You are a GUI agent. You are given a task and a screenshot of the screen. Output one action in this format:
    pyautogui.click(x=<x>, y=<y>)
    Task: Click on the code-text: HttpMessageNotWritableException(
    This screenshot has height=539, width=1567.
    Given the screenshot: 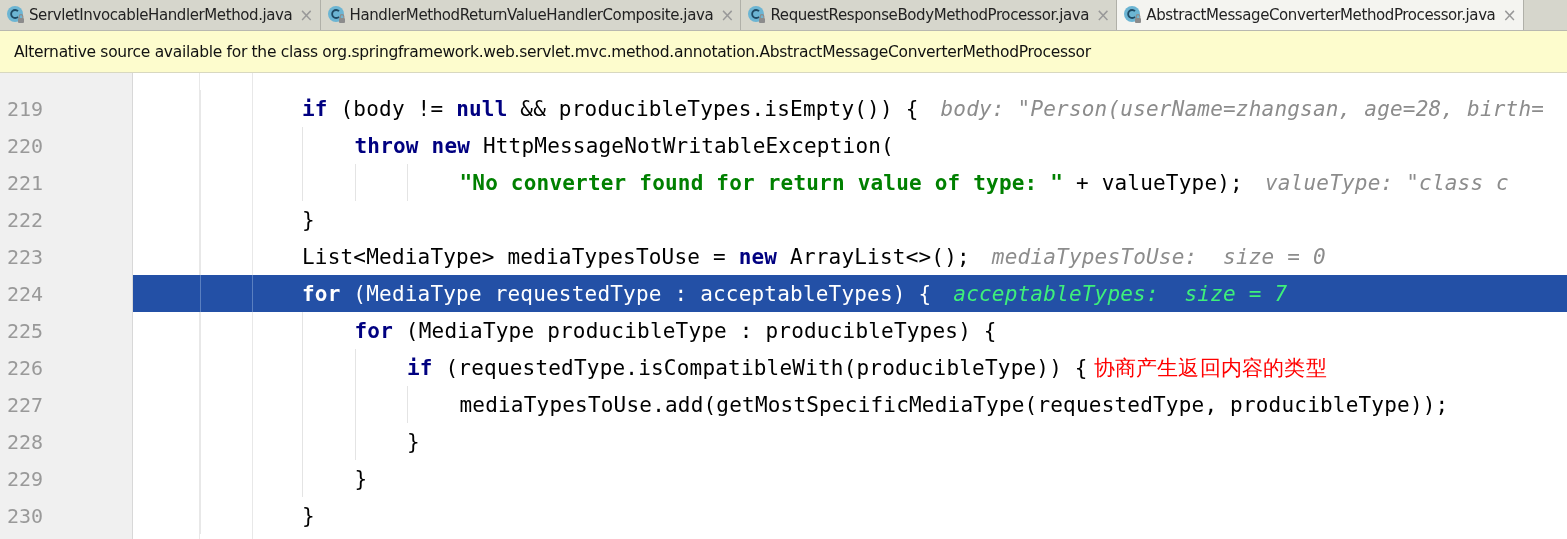 What is the action you would take?
    pyautogui.click(x=687, y=145)
    